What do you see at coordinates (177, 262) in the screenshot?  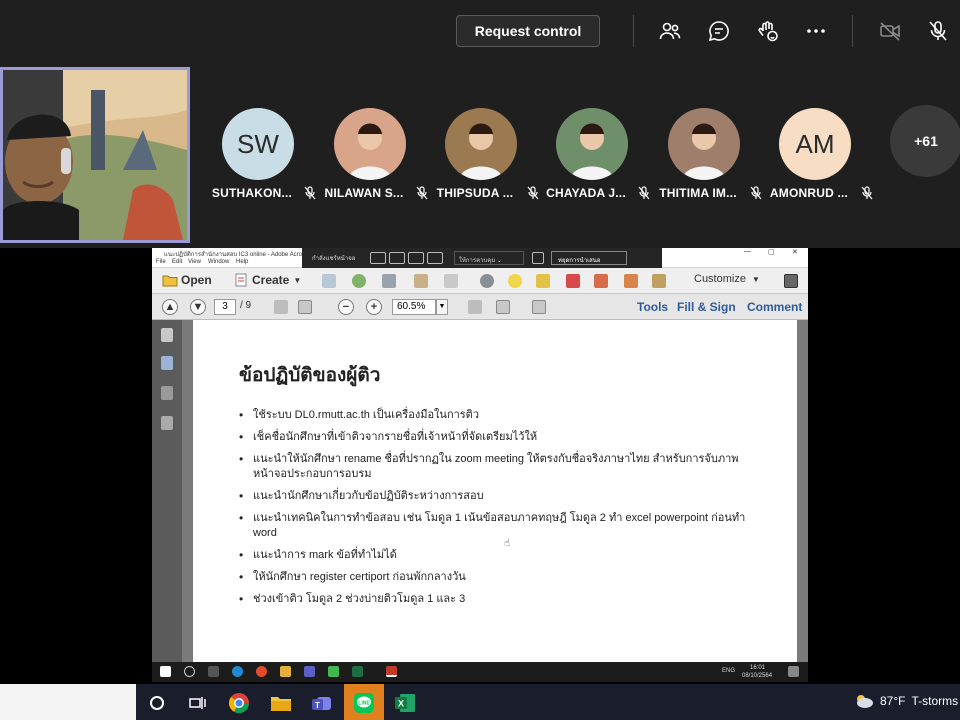 I see `menu-edit: Edit` at bounding box center [177, 262].